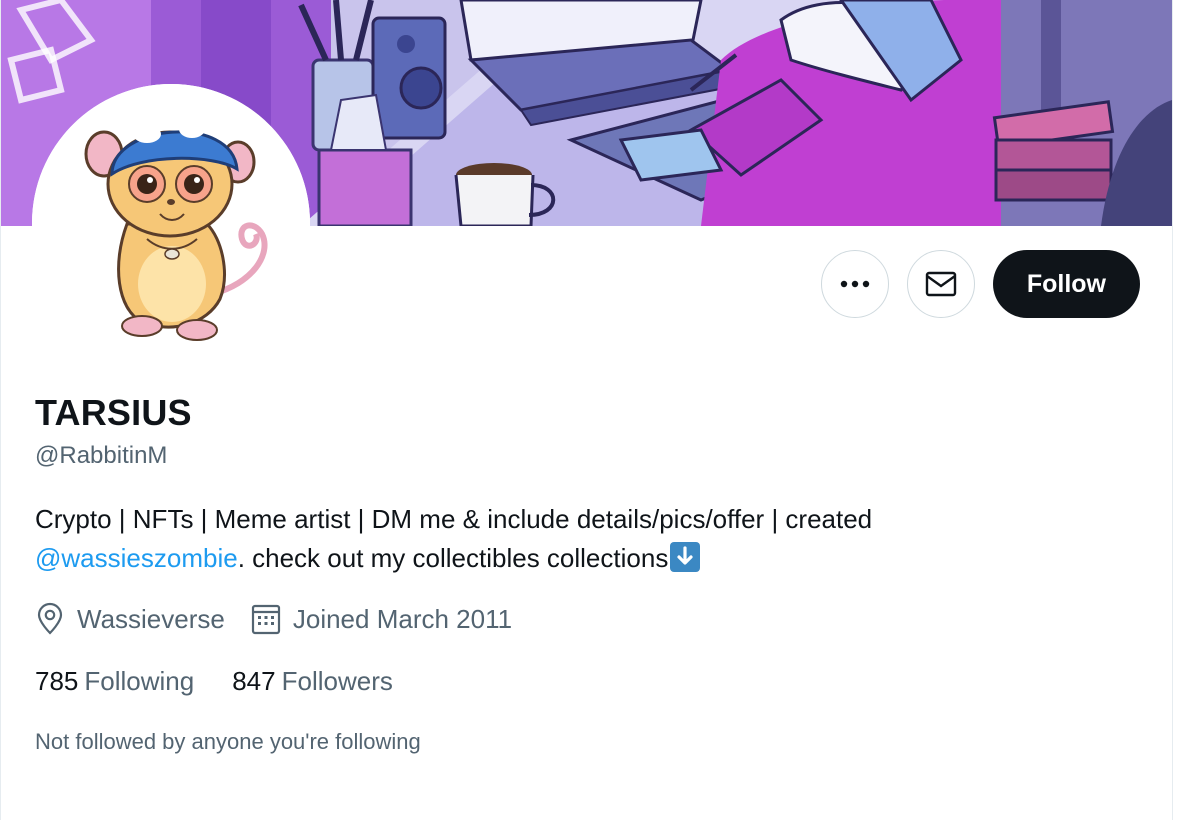  I want to click on profile-avatar, so click(171, 223).